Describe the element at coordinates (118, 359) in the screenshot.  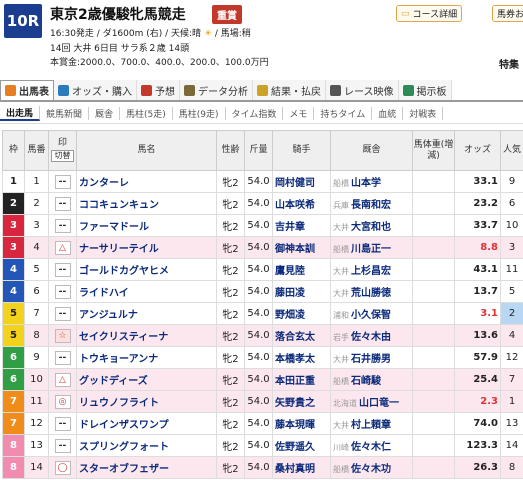
I see `horse-name-link: トウキョーアンナ` at that location.